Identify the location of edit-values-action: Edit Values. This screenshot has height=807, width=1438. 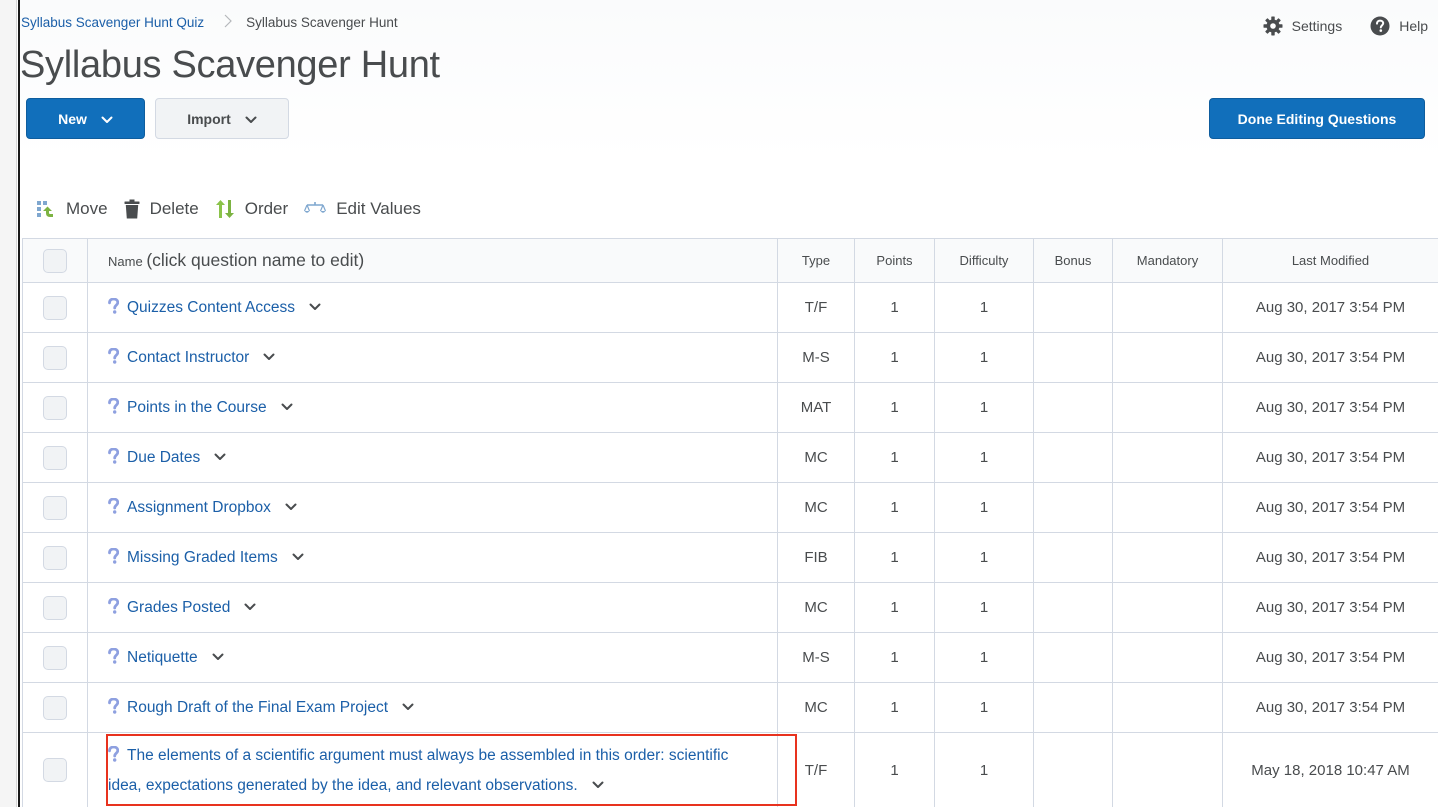
(362, 209).